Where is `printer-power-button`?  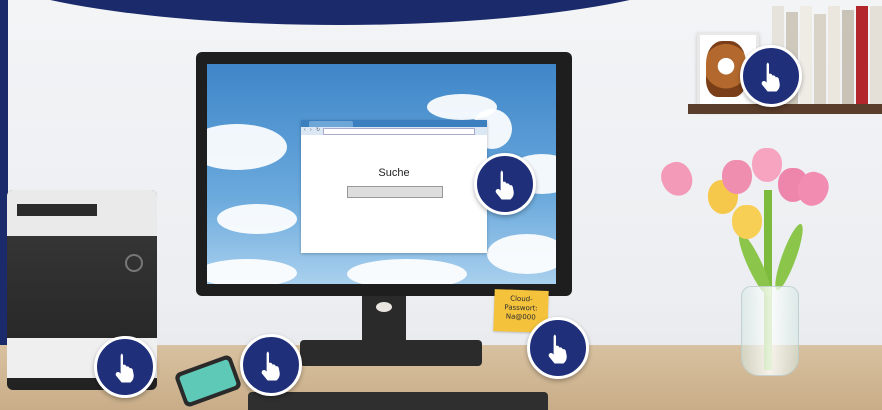
printer-power-button is located at coordinates (134, 263).